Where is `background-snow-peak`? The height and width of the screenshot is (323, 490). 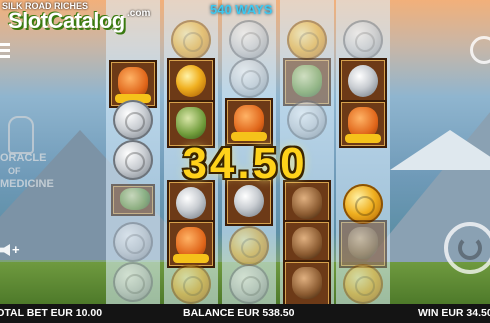 background-snow-peak is located at coordinates (440, 150).